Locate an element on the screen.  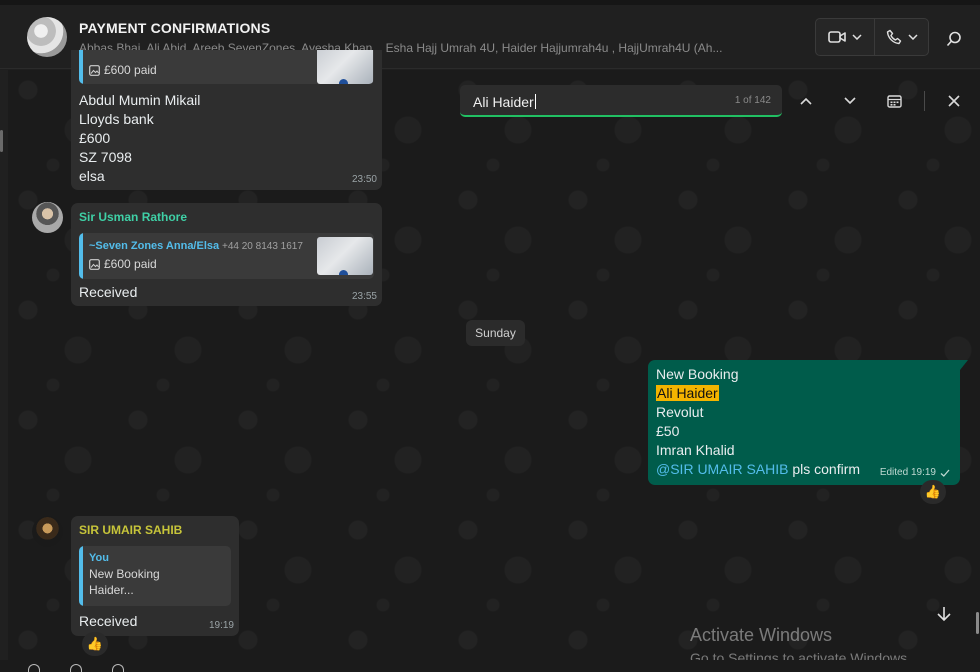
search-input: Ali Haider is located at coordinates (504, 102).